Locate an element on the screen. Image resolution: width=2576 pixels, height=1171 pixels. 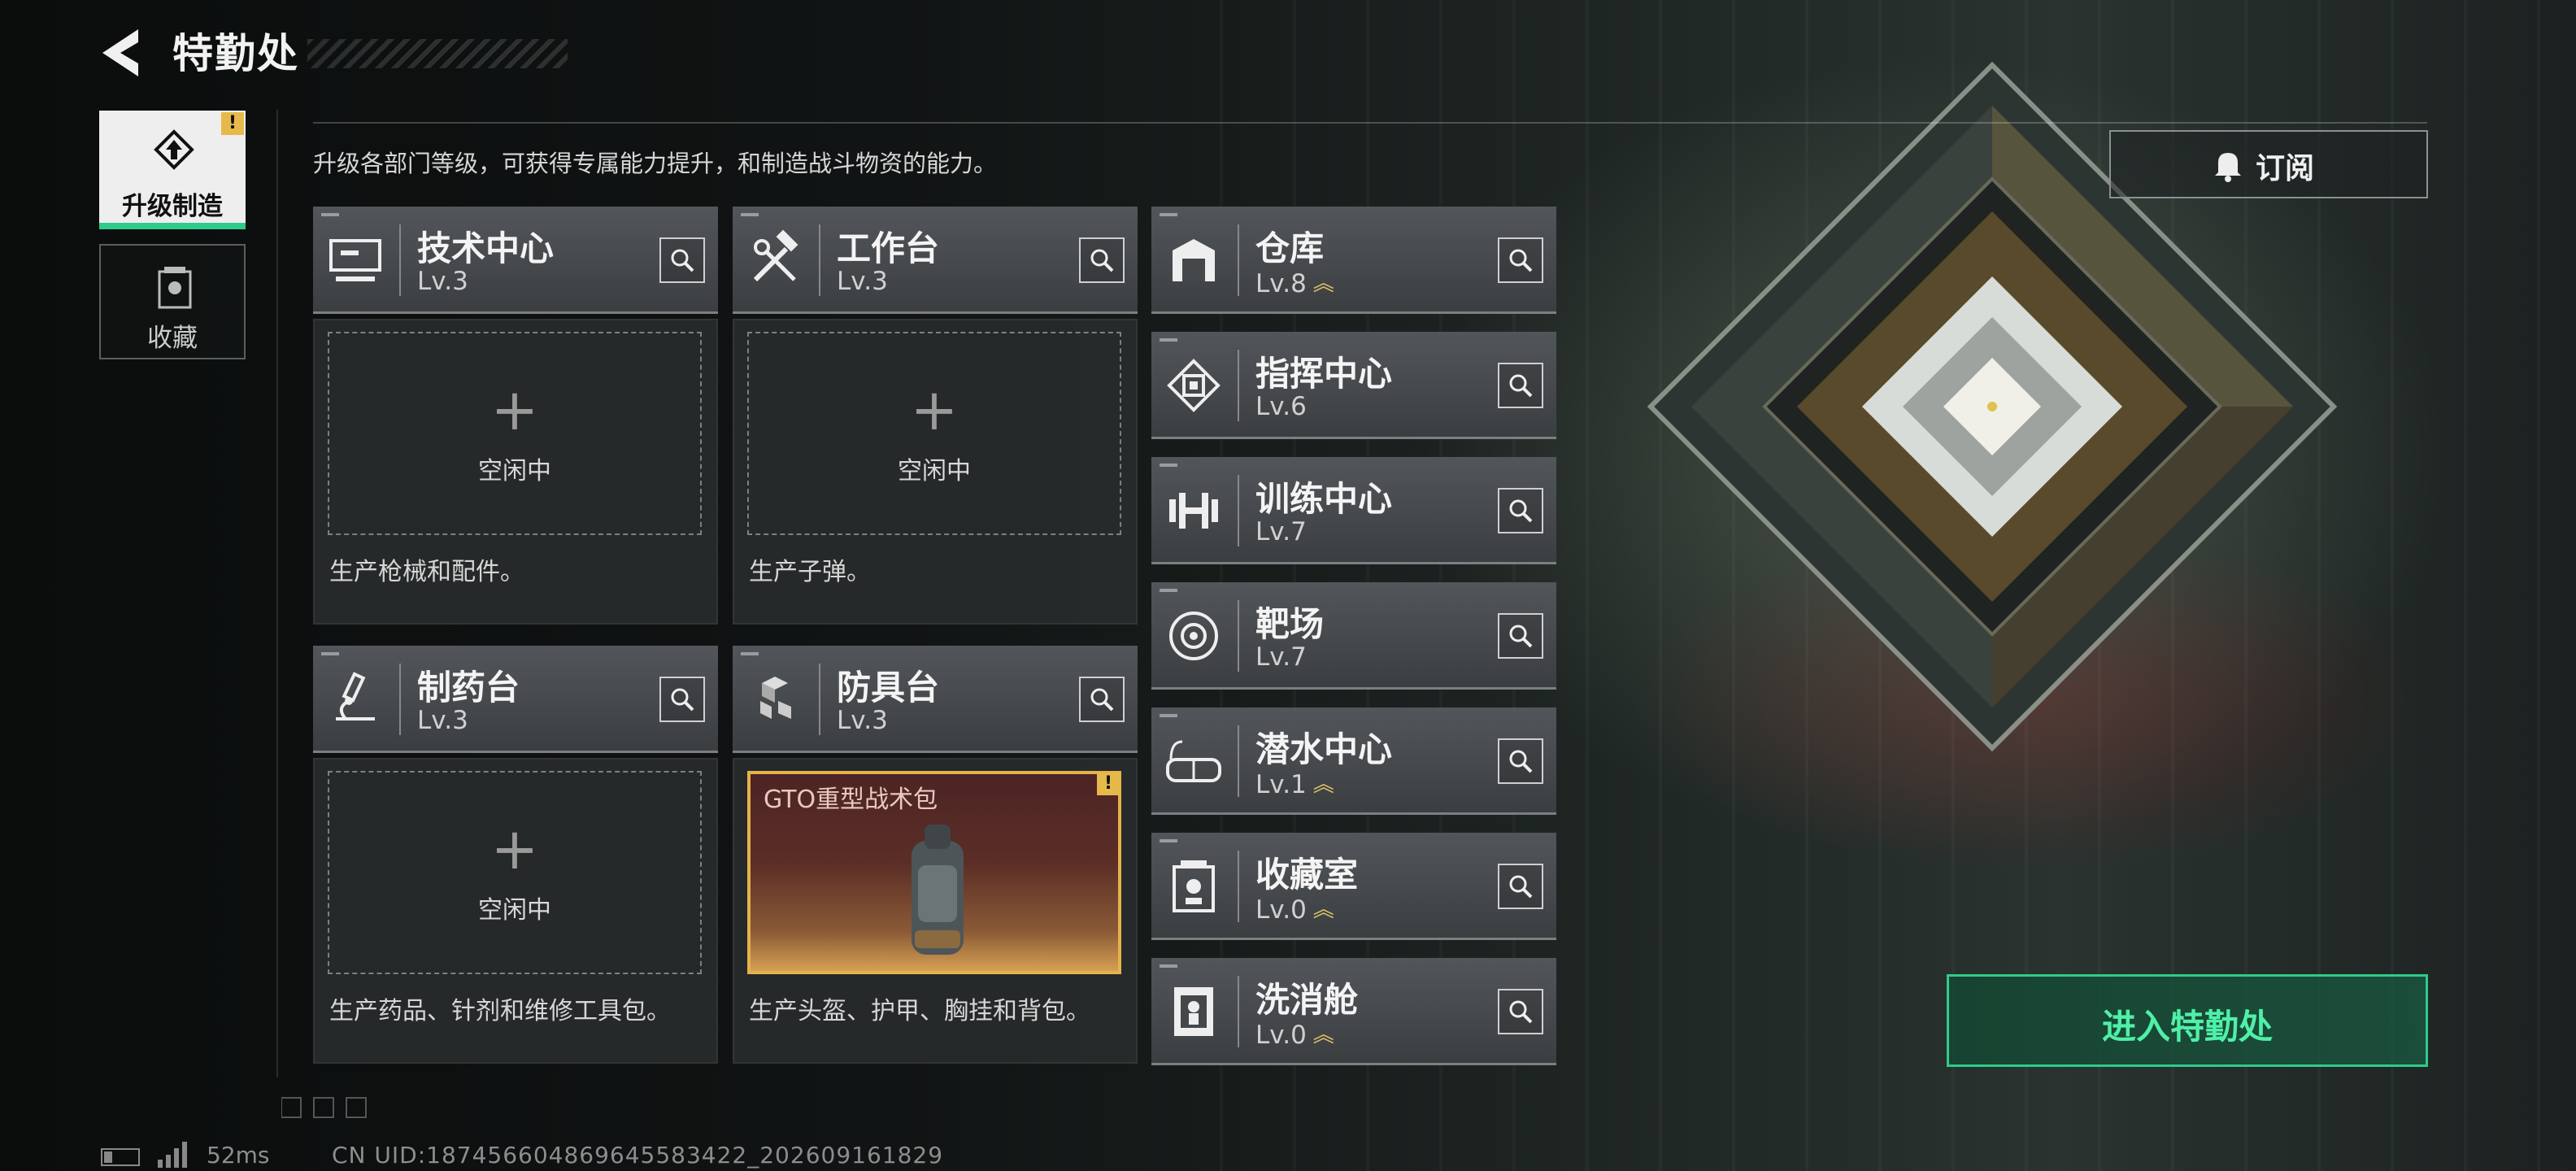
list-item-shooting-range: 靶场 Lv.7 is located at coordinates (1354, 636).